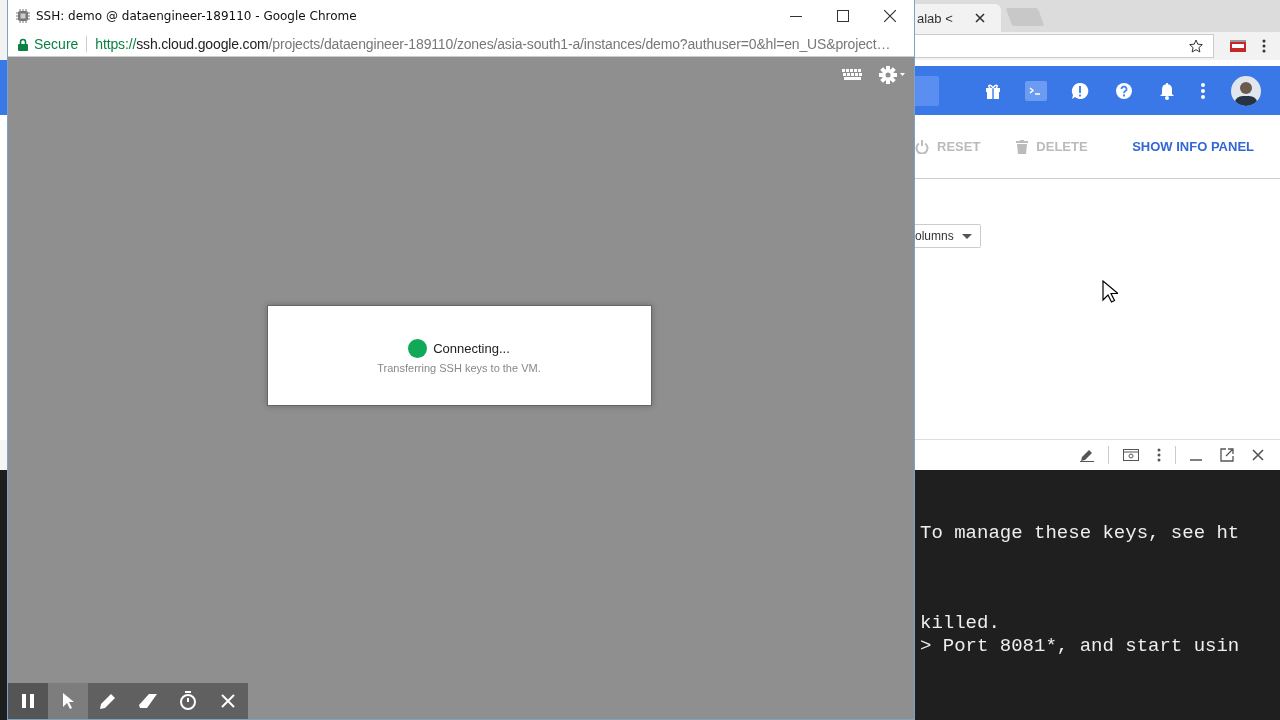 Image resolution: width=1280 pixels, height=720 pixels. What do you see at coordinates (843, 16) in the screenshot?
I see `maximize-icon` at bounding box center [843, 16].